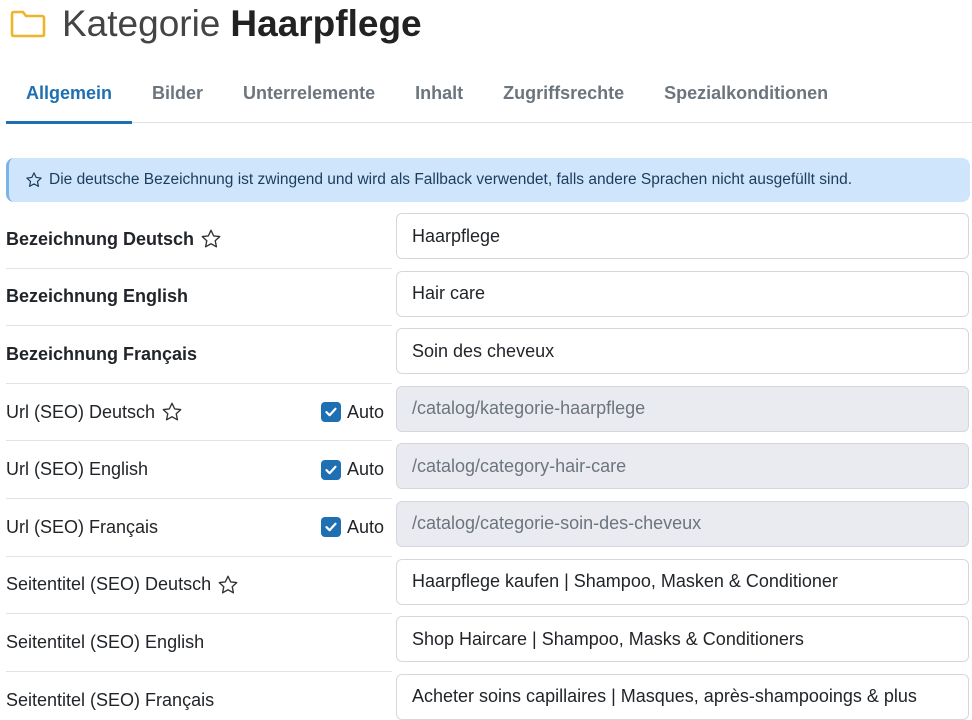  I want to click on field-label: Url (SEO) Deutsch, so click(81, 411).